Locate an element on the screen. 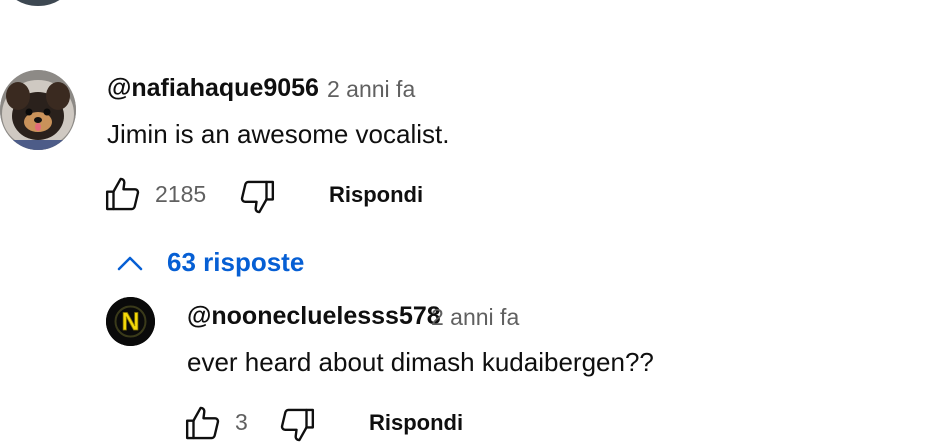  comment-text: Jimin is an awesome vocalist. is located at coordinates (278, 134).